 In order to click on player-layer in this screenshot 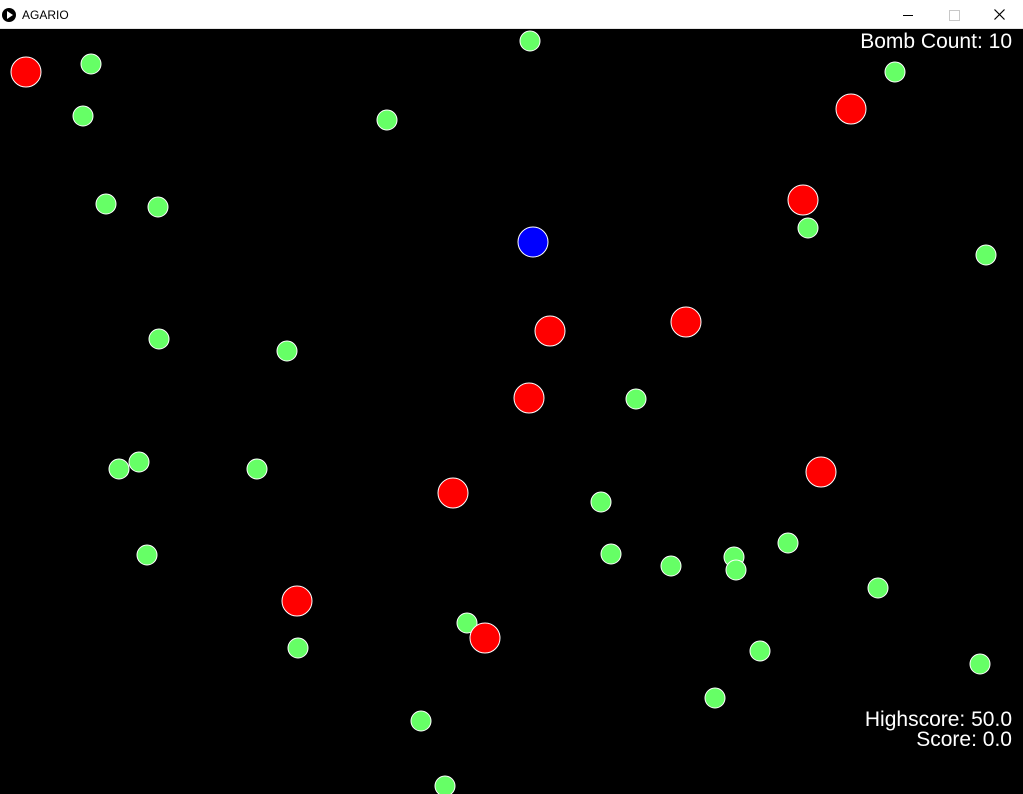, I will do `click(533, 242)`.